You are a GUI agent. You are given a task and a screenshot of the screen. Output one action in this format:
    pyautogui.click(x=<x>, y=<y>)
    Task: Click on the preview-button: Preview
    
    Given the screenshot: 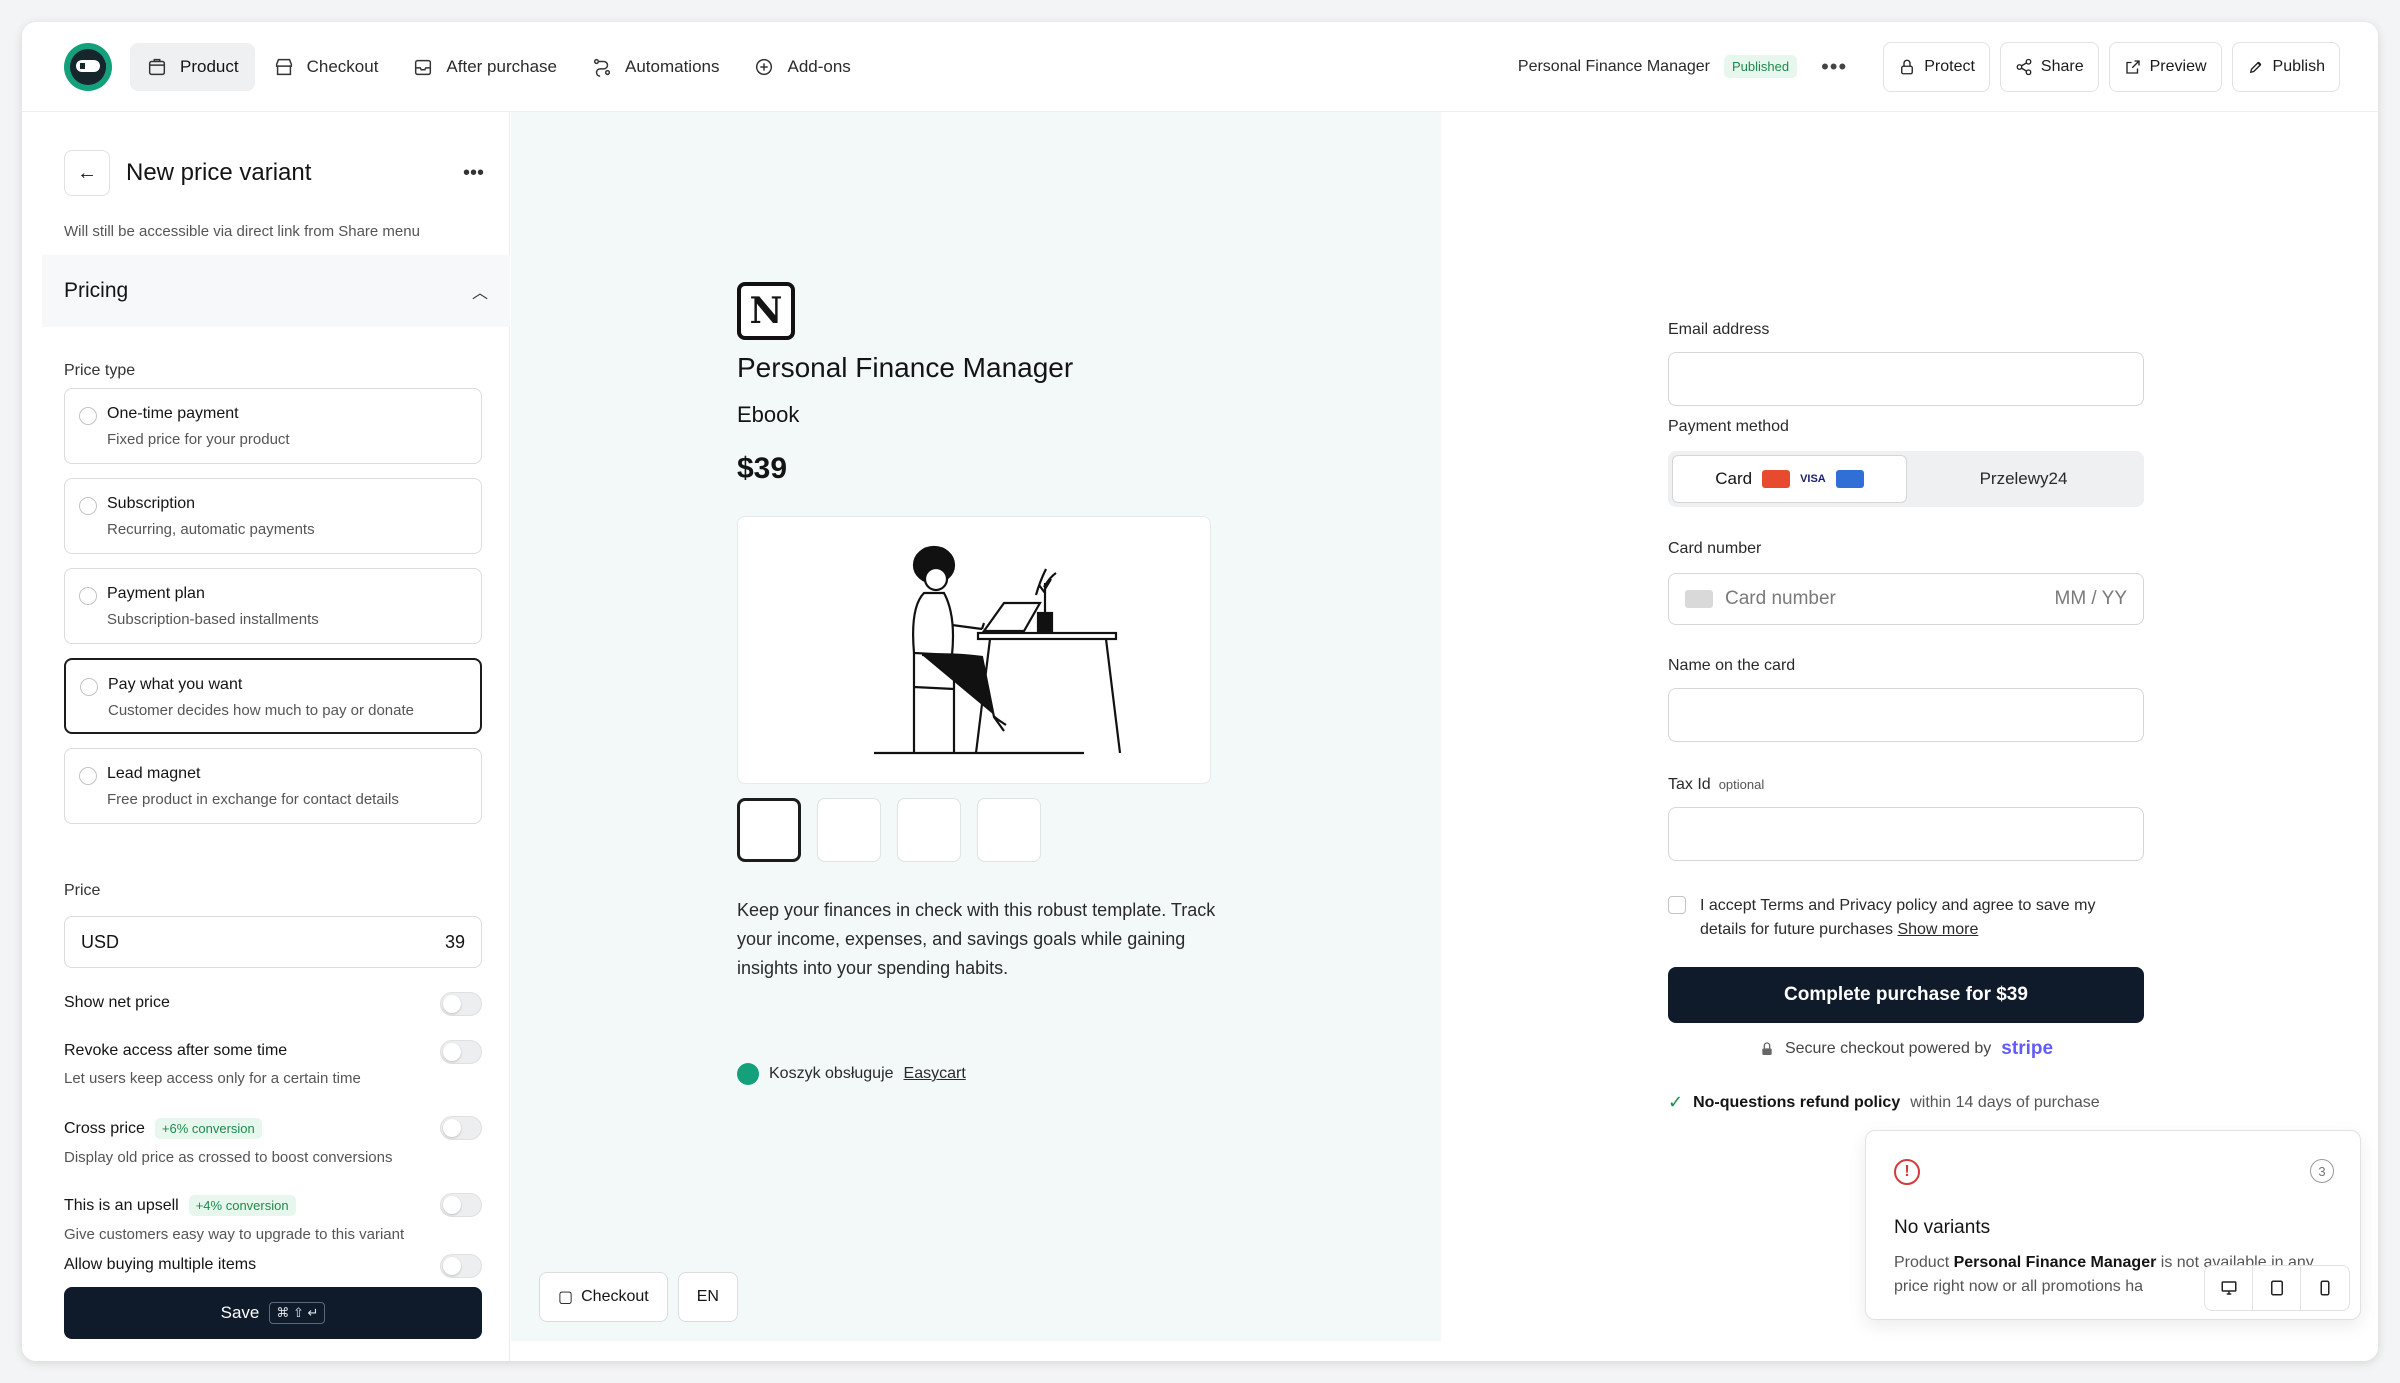 What is the action you would take?
    pyautogui.click(x=2165, y=66)
    